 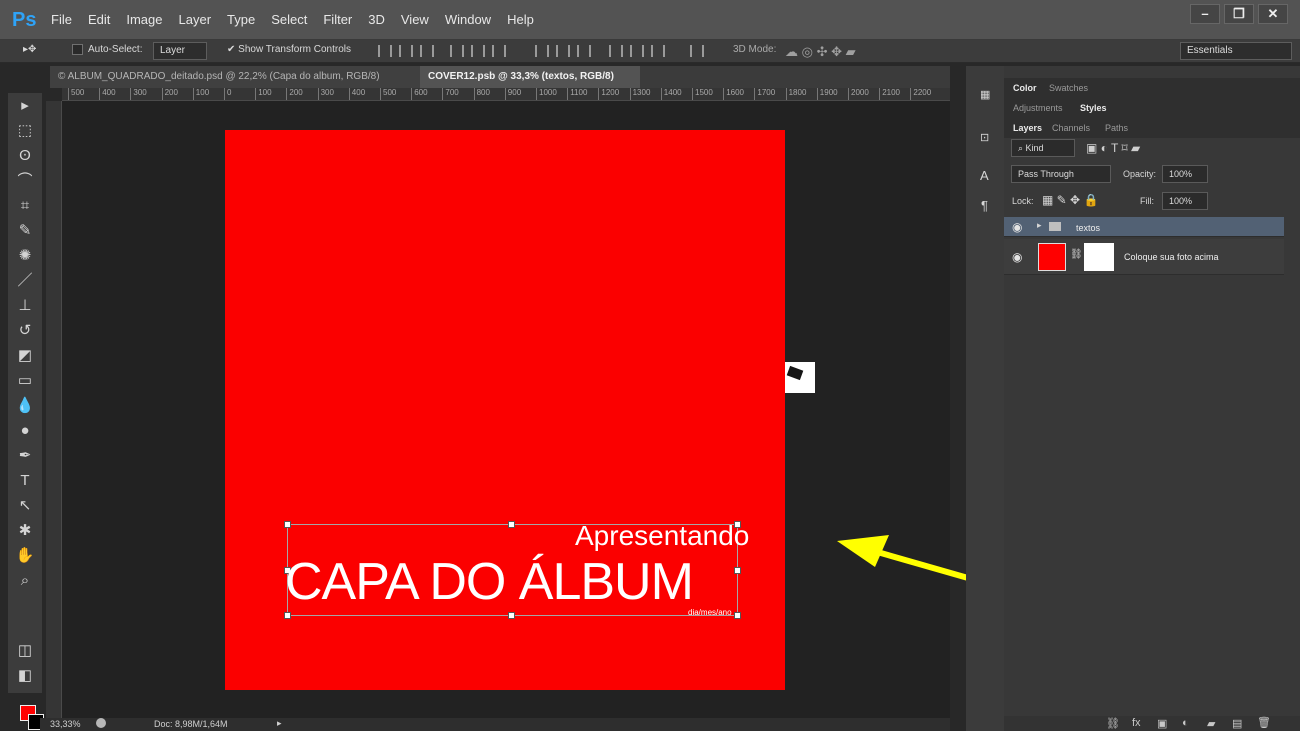 I want to click on crop-tool-icon: ⌗, so click(x=25, y=206).